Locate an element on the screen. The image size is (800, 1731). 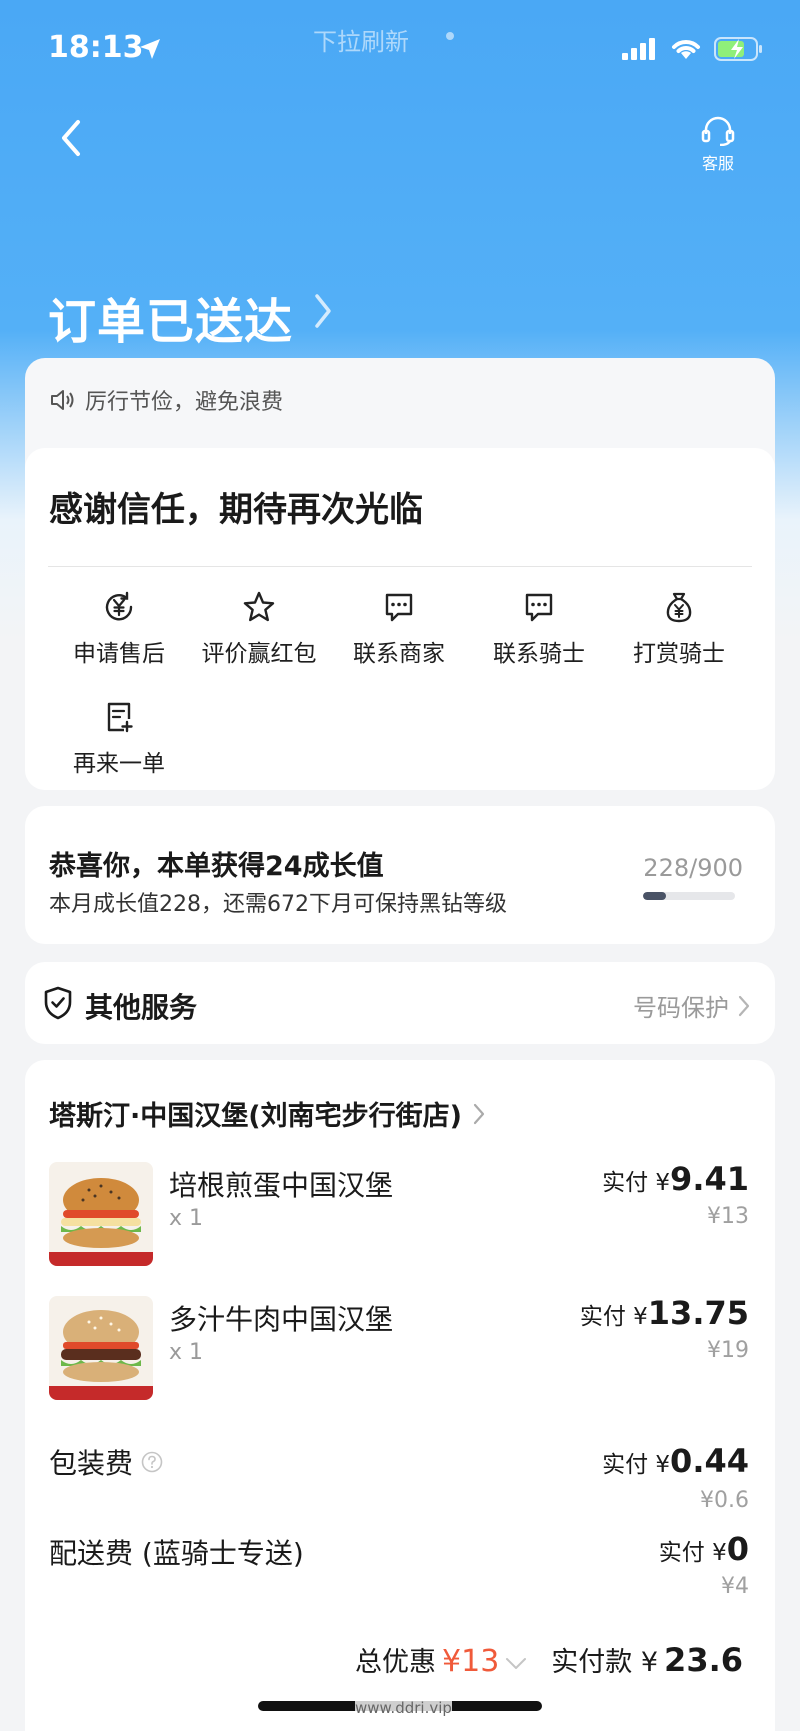
location-arrow-icon is located at coordinates (150, 49).